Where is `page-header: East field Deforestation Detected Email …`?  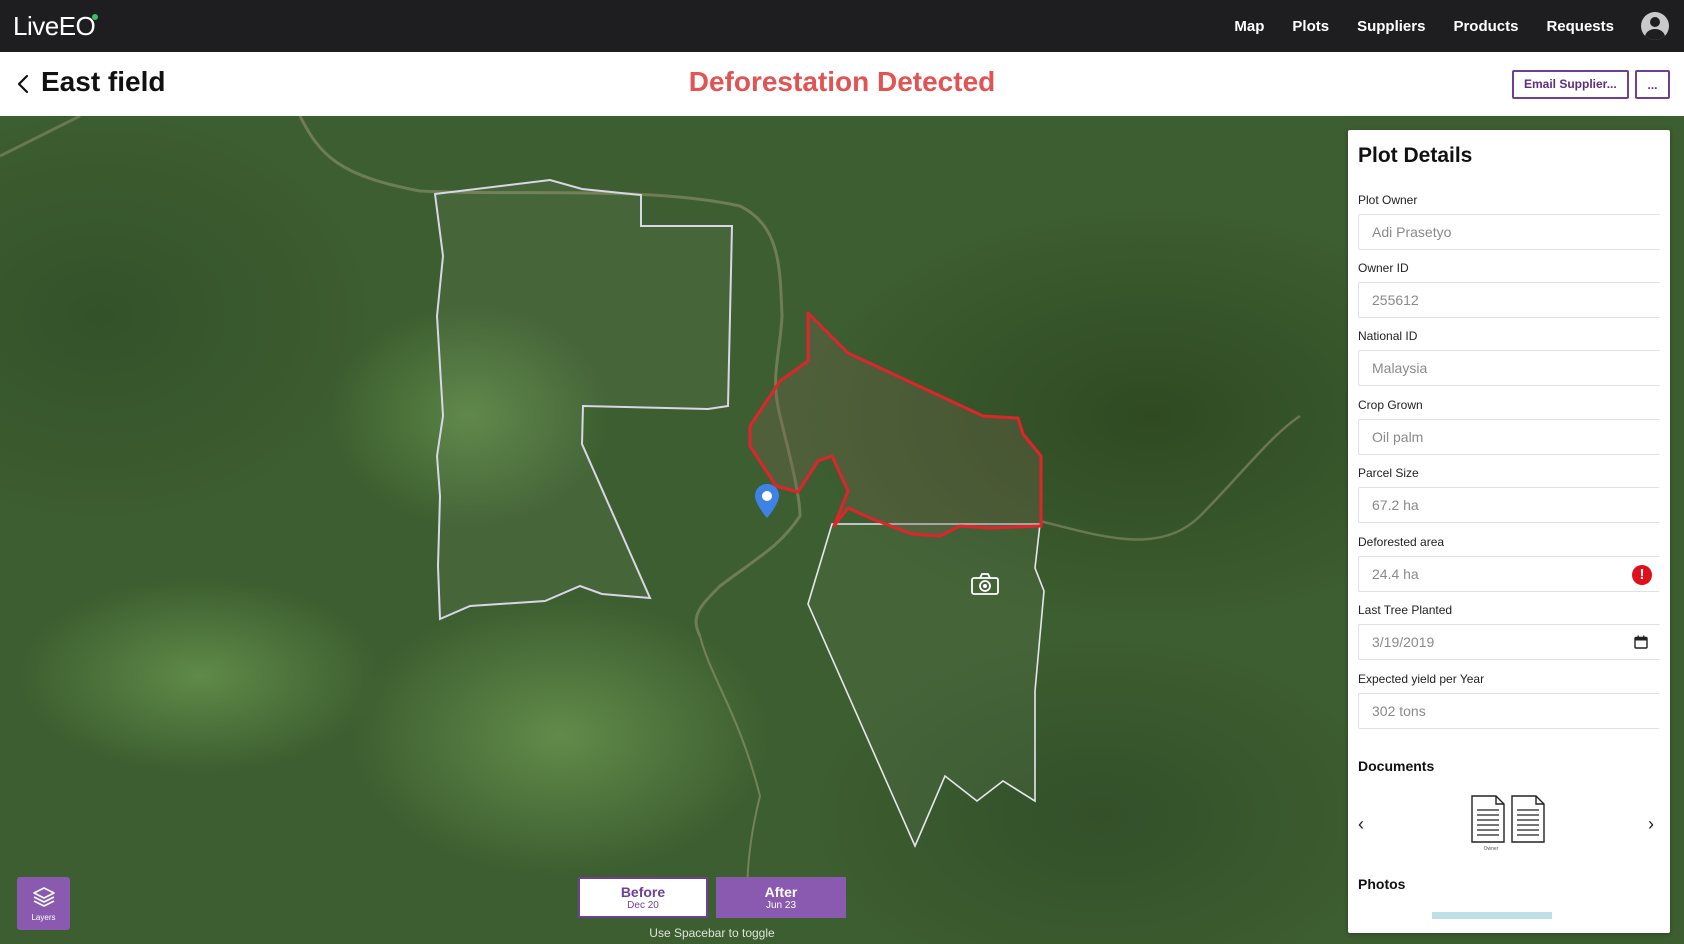
page-header: East field Deforestation Detected Email … is located at coordinates (842, 84).